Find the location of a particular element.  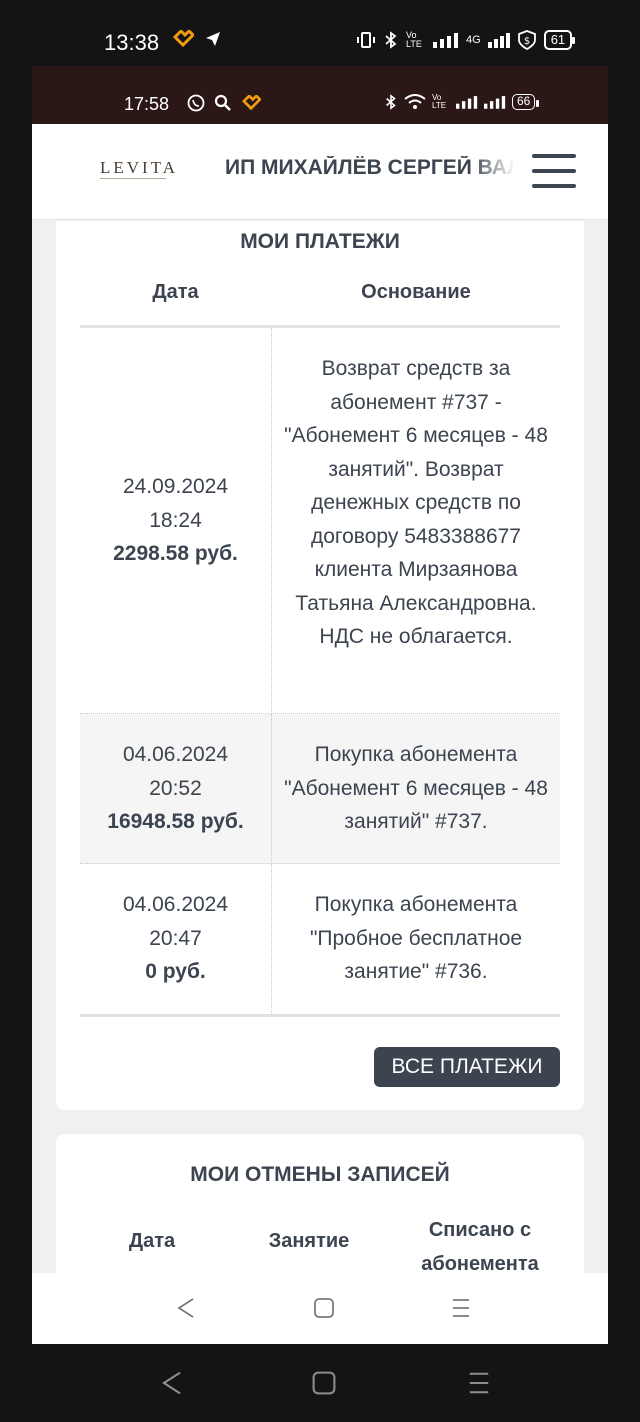

cancellations-title: МОИ ОТМЕНЫ ЗАПИСЕЙ is located at coordinates (320, 1174).